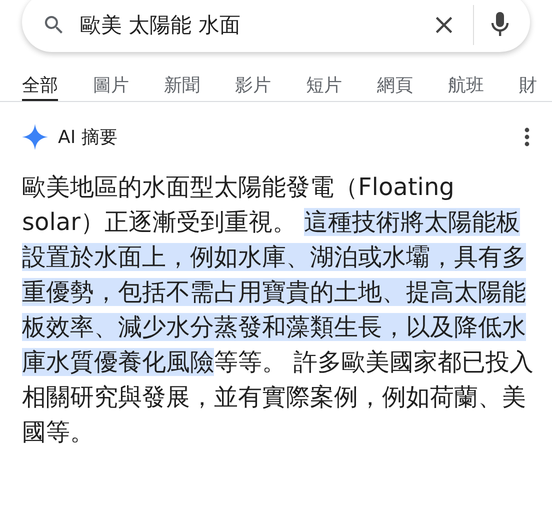 The width and height of the screenshot is (552, 518). I want to click on search-query: 歐美 太陽能 水面, so click(256, 25).